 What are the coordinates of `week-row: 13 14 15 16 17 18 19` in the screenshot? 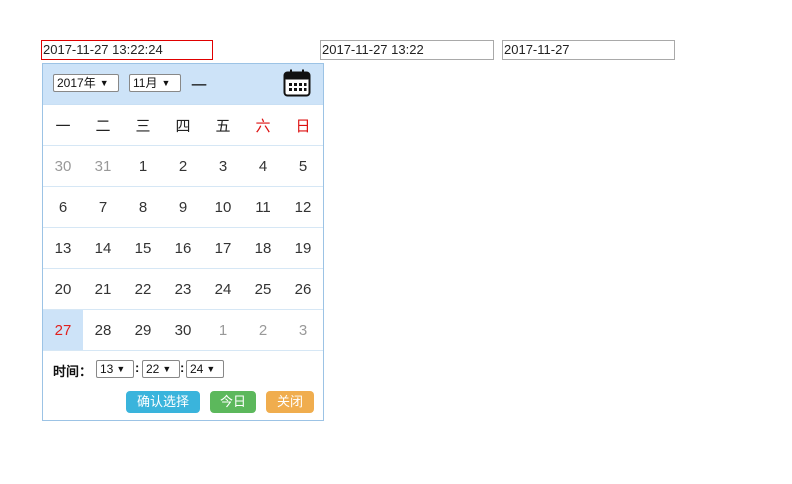 It's located at (183, 248).